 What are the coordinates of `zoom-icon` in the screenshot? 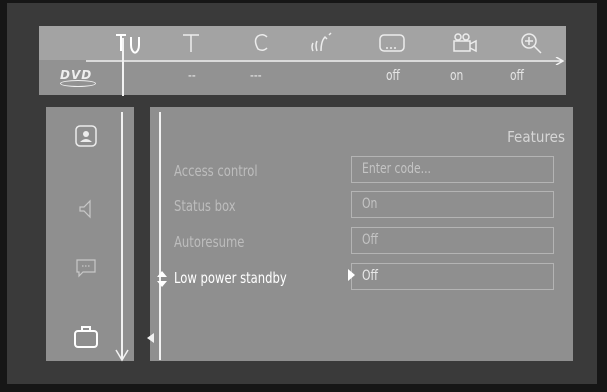 It's located at (532, 43).